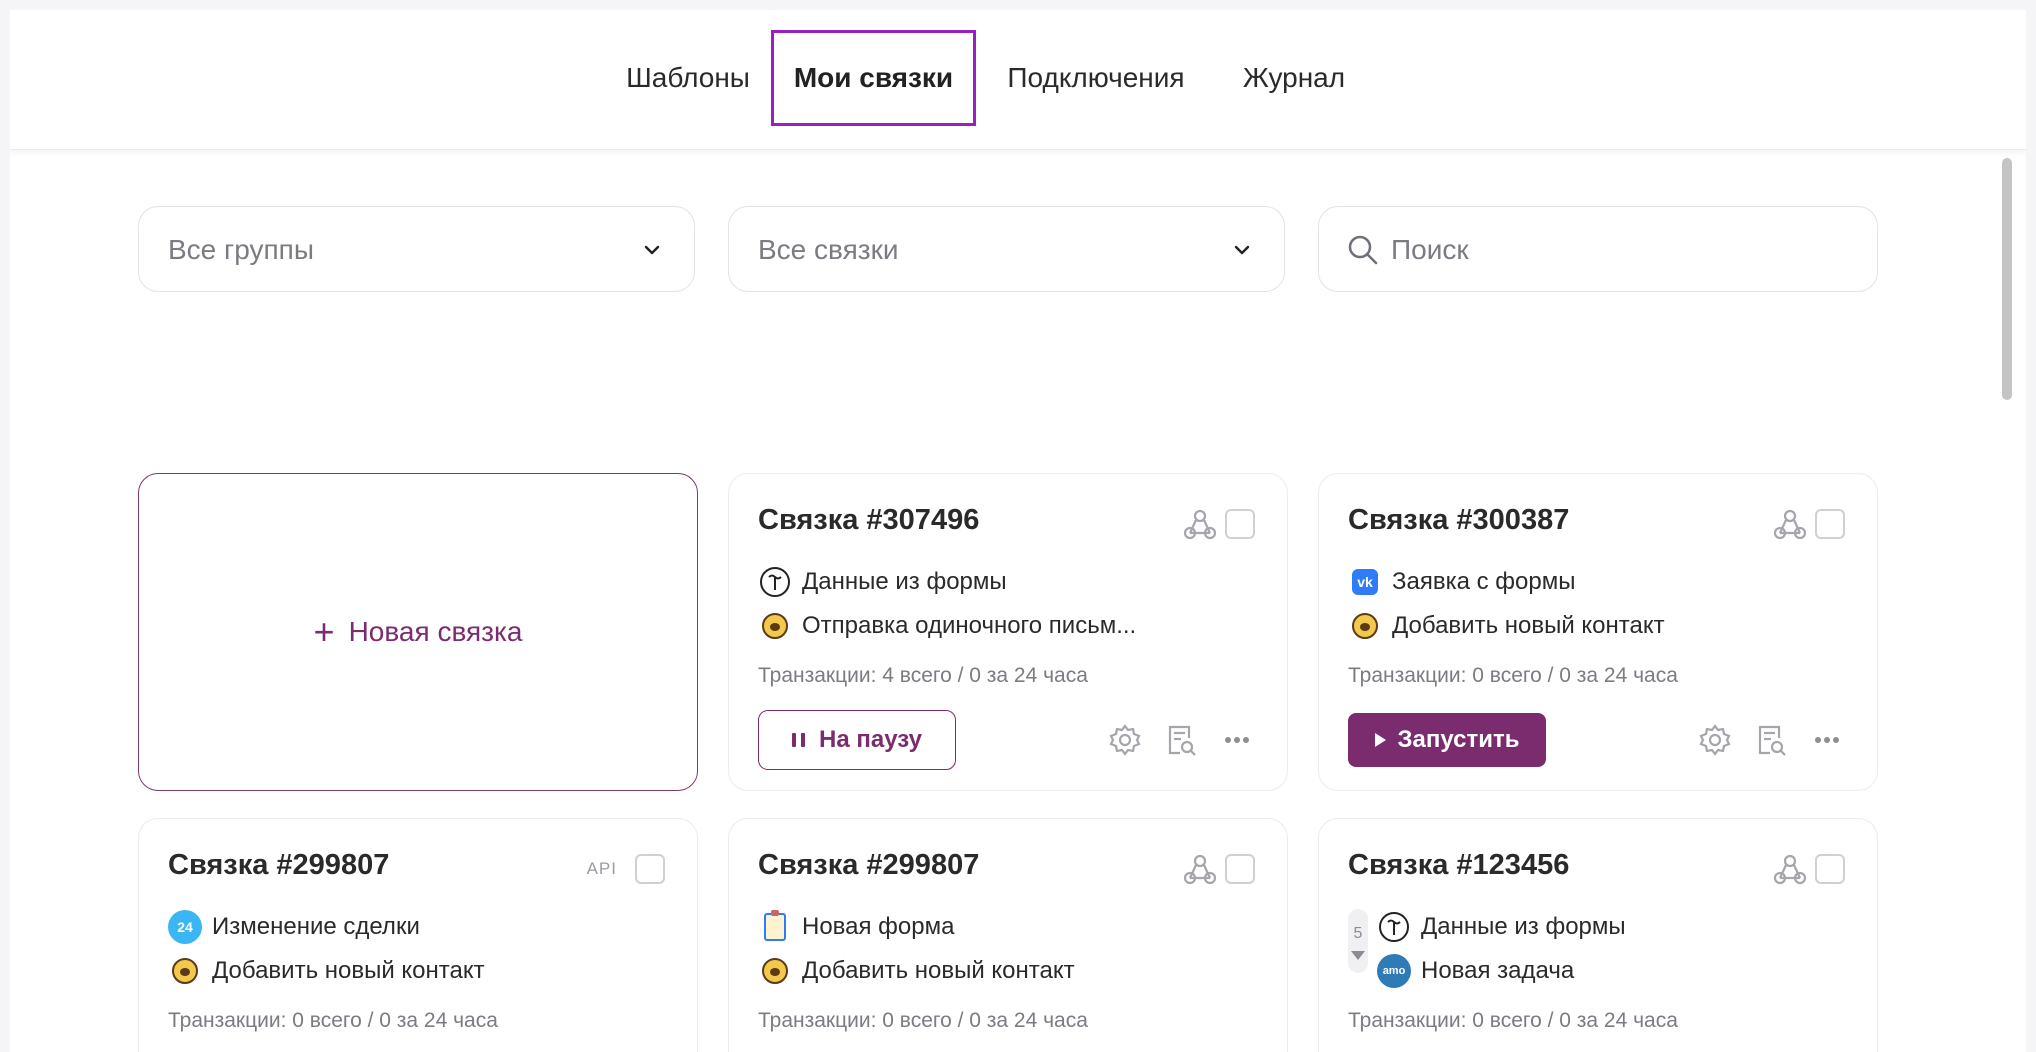 The image size is (2036, 1052). I want to click on scrollbar, so click(2007, 600).